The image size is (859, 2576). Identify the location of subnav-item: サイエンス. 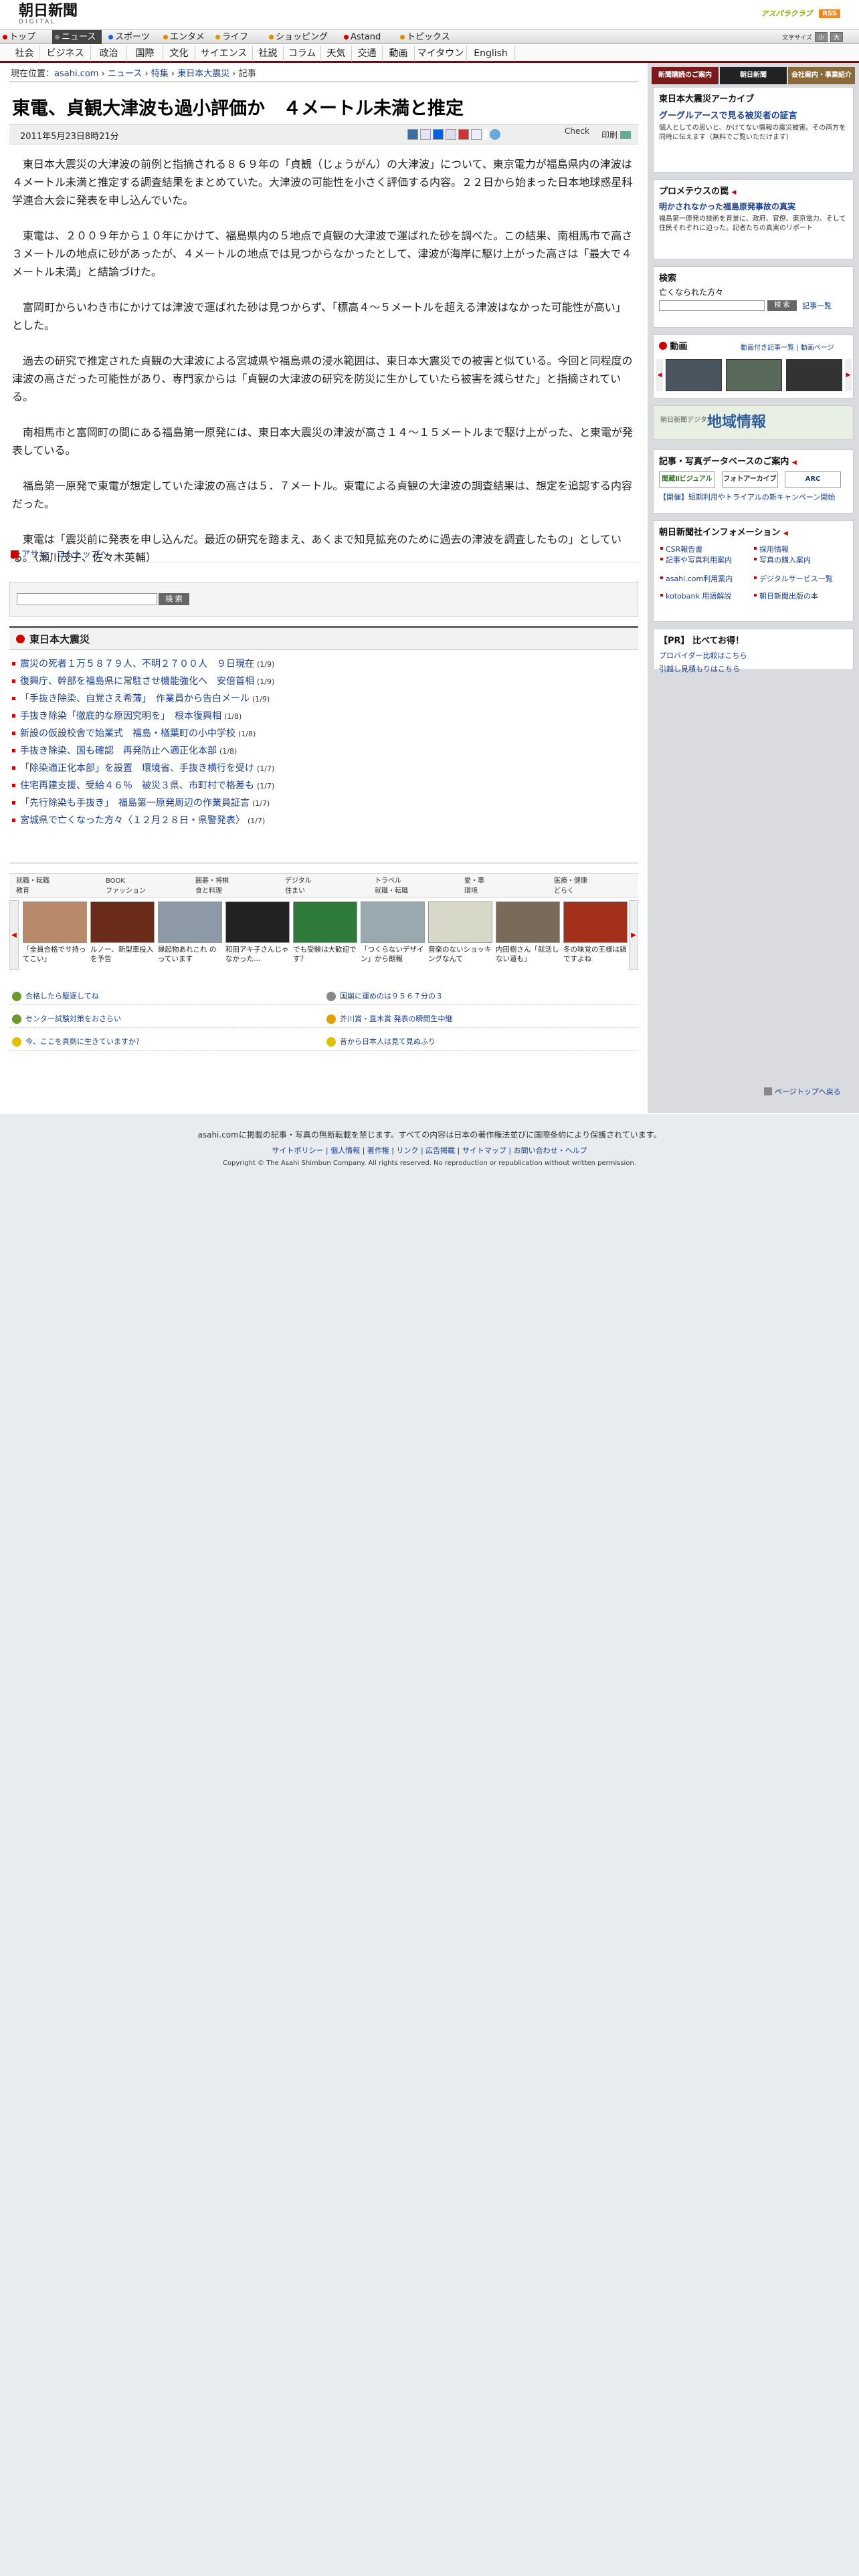
(224, 54).